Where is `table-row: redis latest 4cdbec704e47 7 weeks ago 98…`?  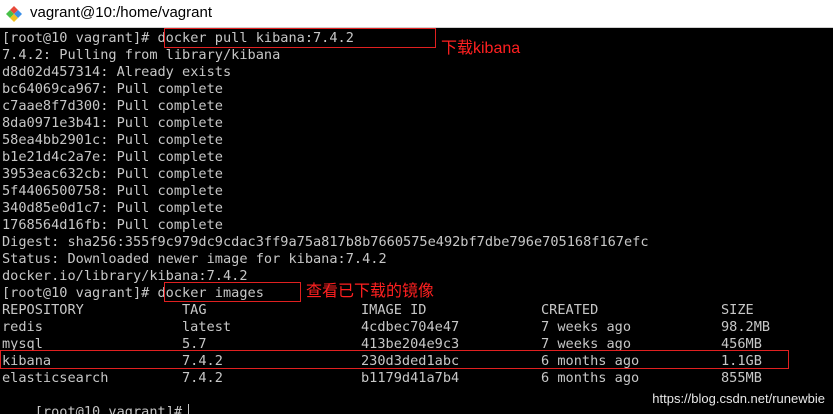 table-row: redis latest 4cdbec704e47 7 weeks ago 98… is located at coordinates (386, 327).